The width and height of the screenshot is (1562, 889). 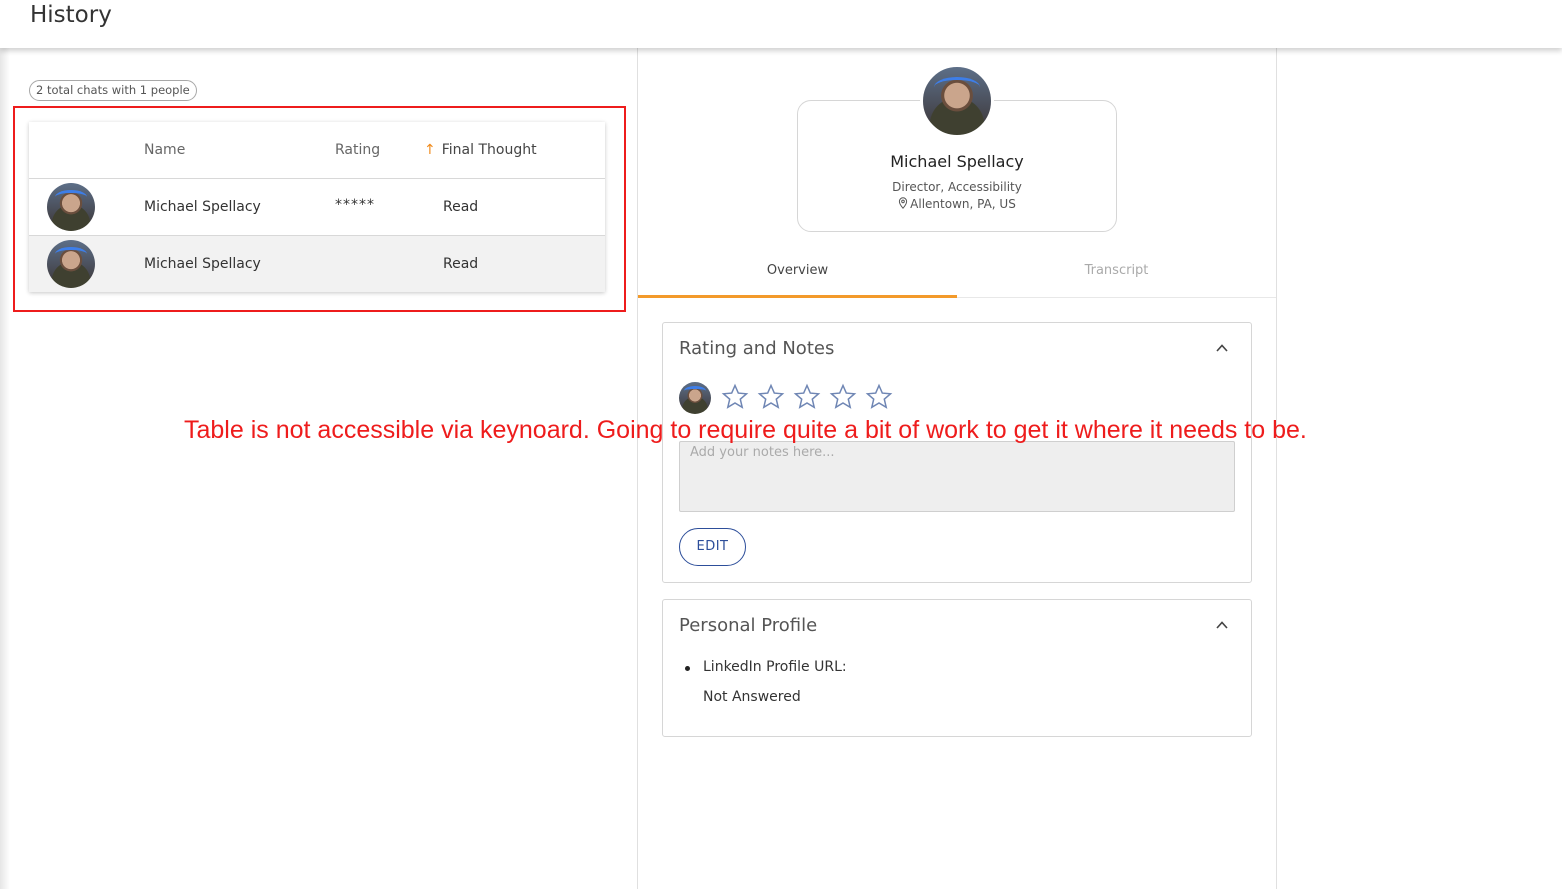 I want to click on detail-tabs: Overview Transcript, so click(x=957, y=274).